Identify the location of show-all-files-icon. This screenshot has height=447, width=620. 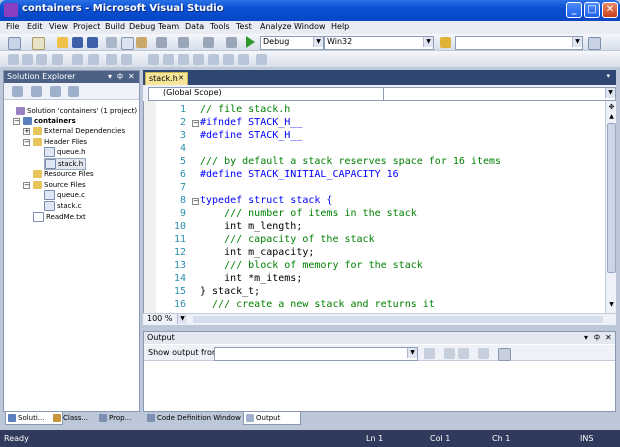
(36, 91).